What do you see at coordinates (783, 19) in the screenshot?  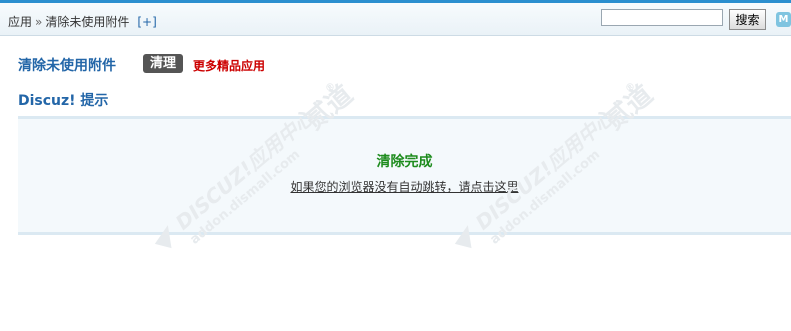 I see `corner-m-icon: M` at bounding box center [783, 19].